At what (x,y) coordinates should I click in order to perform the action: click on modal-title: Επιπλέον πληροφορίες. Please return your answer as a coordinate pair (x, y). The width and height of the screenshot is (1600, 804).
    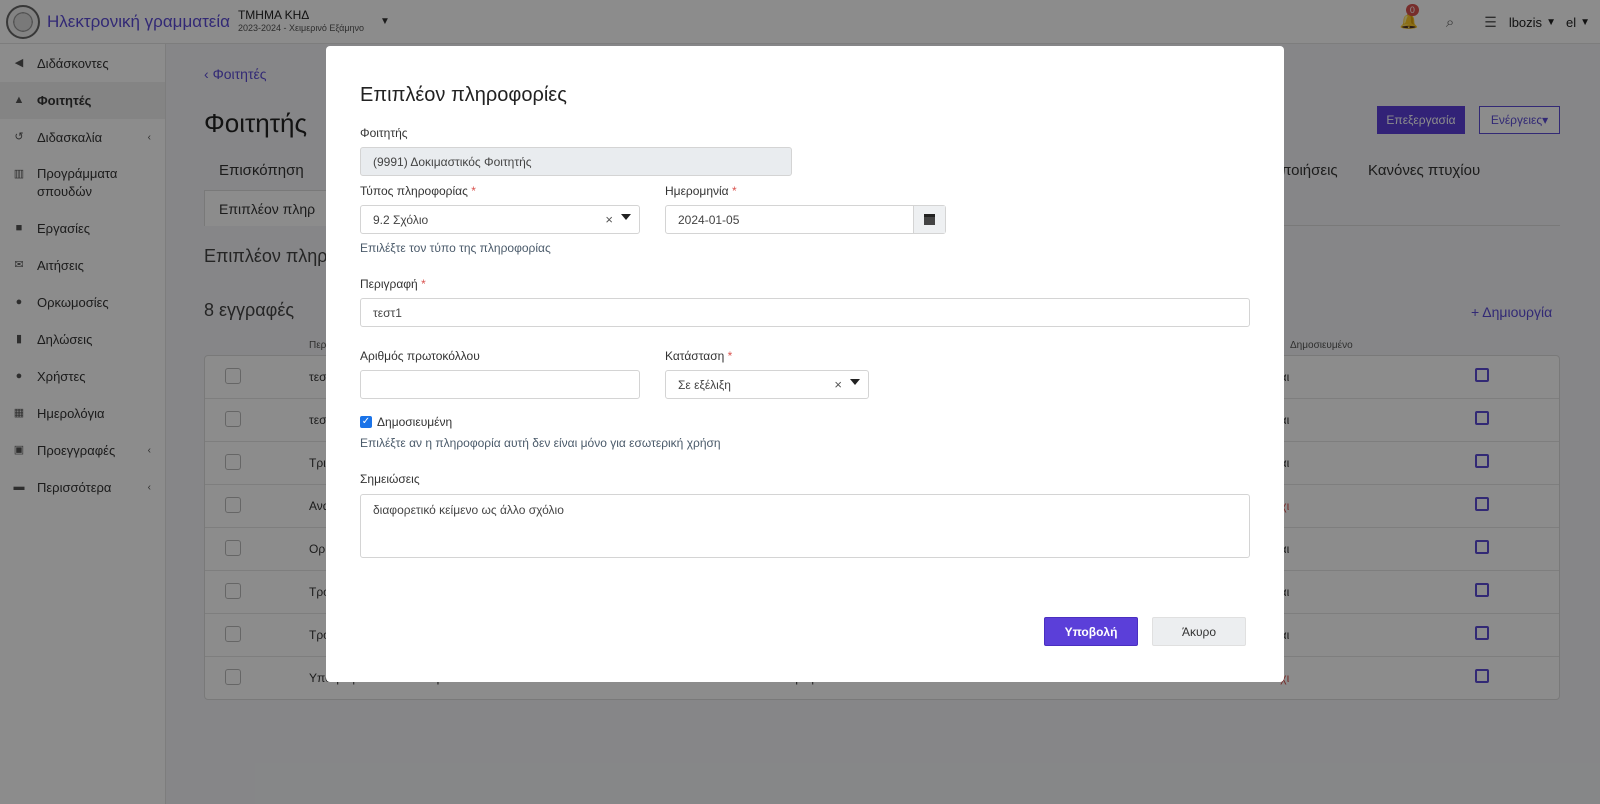
    Looking at the image, I should click on (463, 95).